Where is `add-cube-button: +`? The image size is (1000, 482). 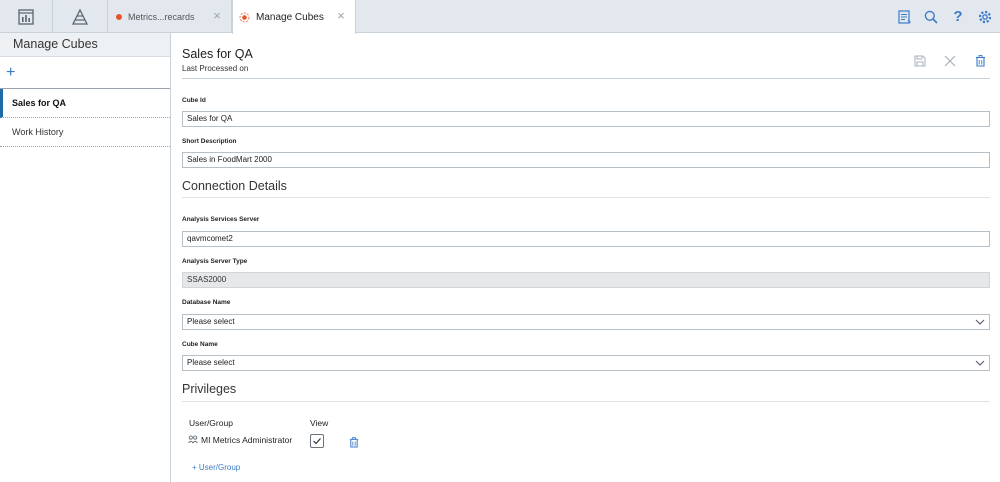
add-cube-button: + is located at coordinates (10, 72).